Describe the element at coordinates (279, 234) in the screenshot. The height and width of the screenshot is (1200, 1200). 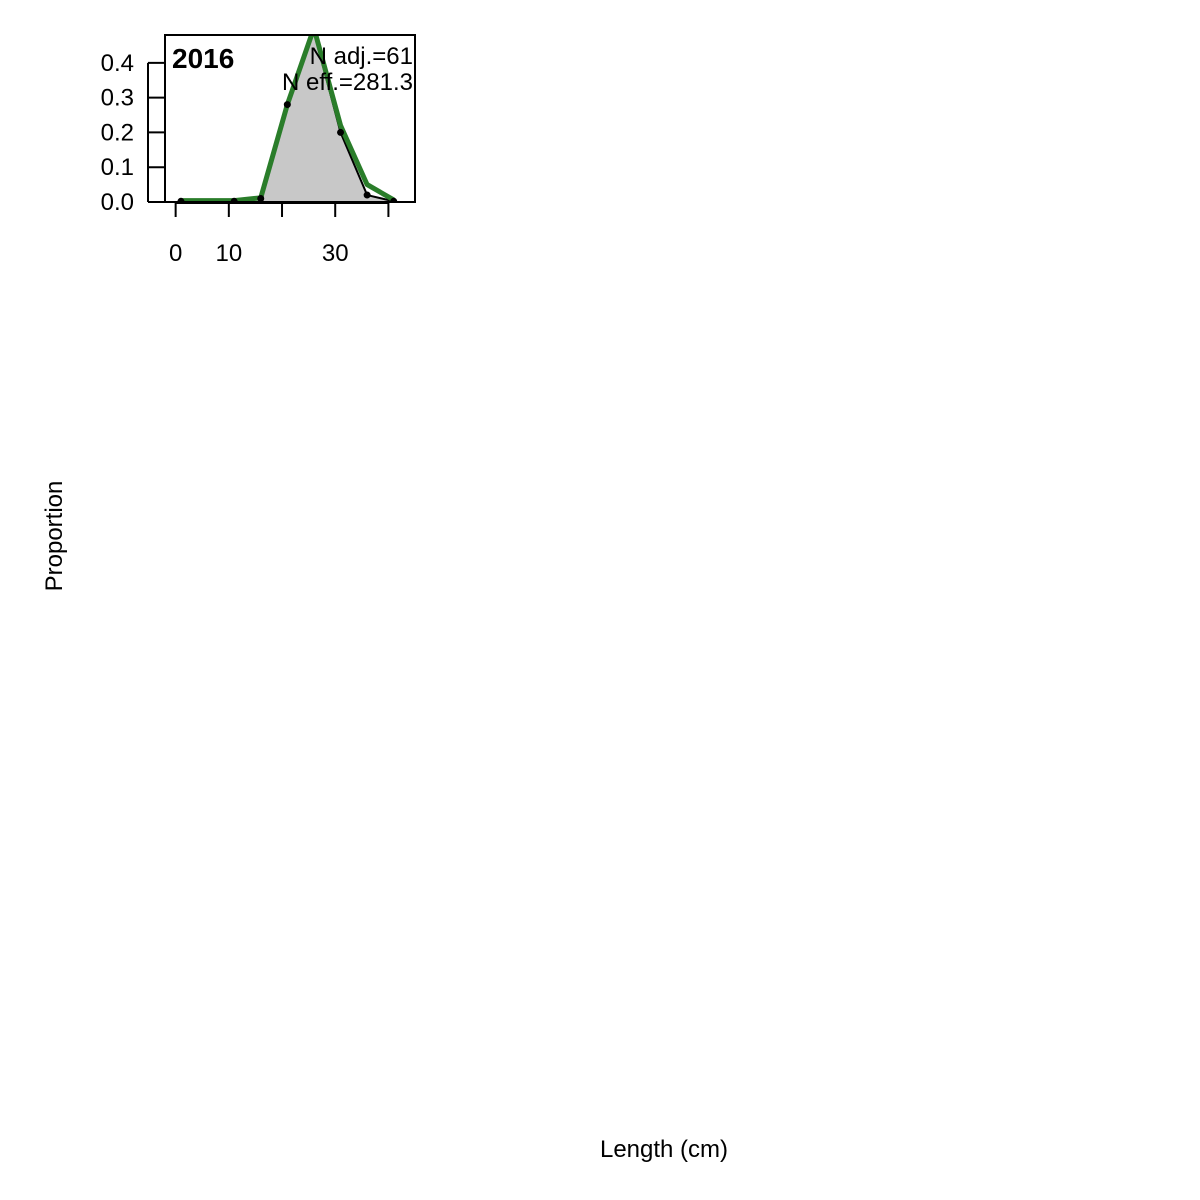
I see `x-axis: 0 10 30` at that location.